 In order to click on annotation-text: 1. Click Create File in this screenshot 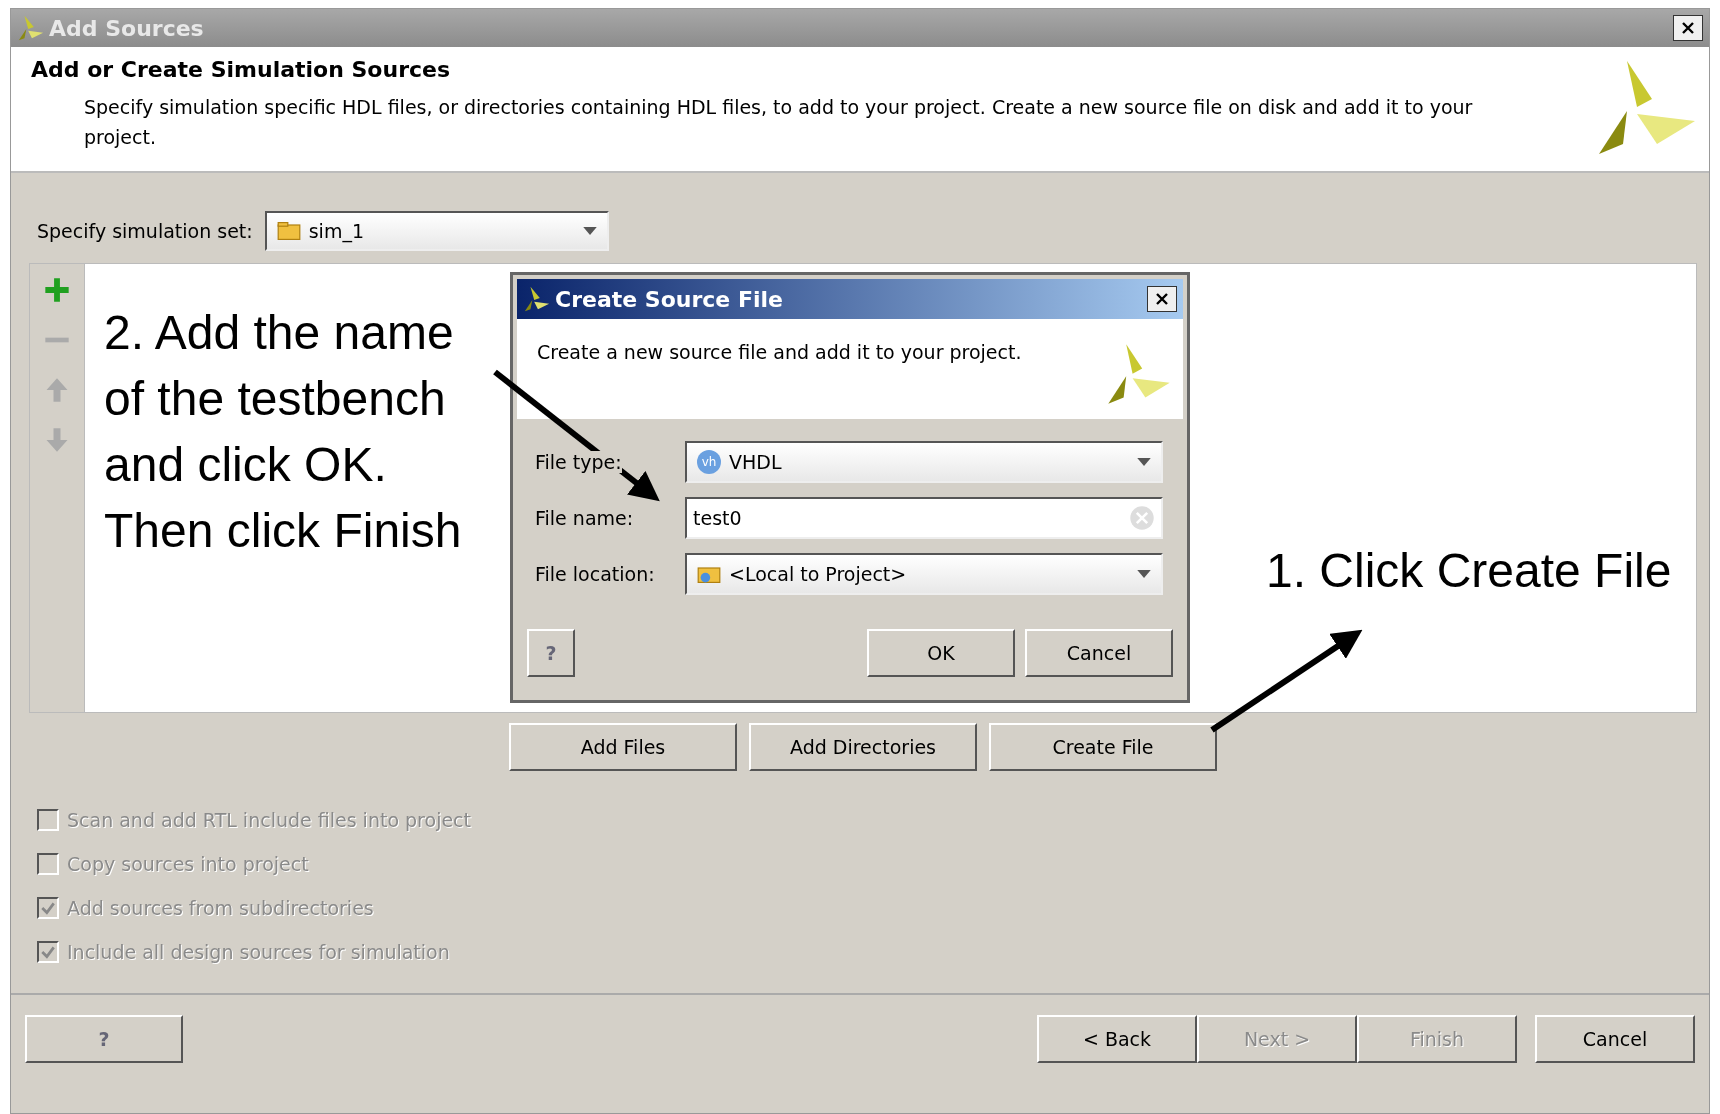, I will do `click(1469, 571)`.